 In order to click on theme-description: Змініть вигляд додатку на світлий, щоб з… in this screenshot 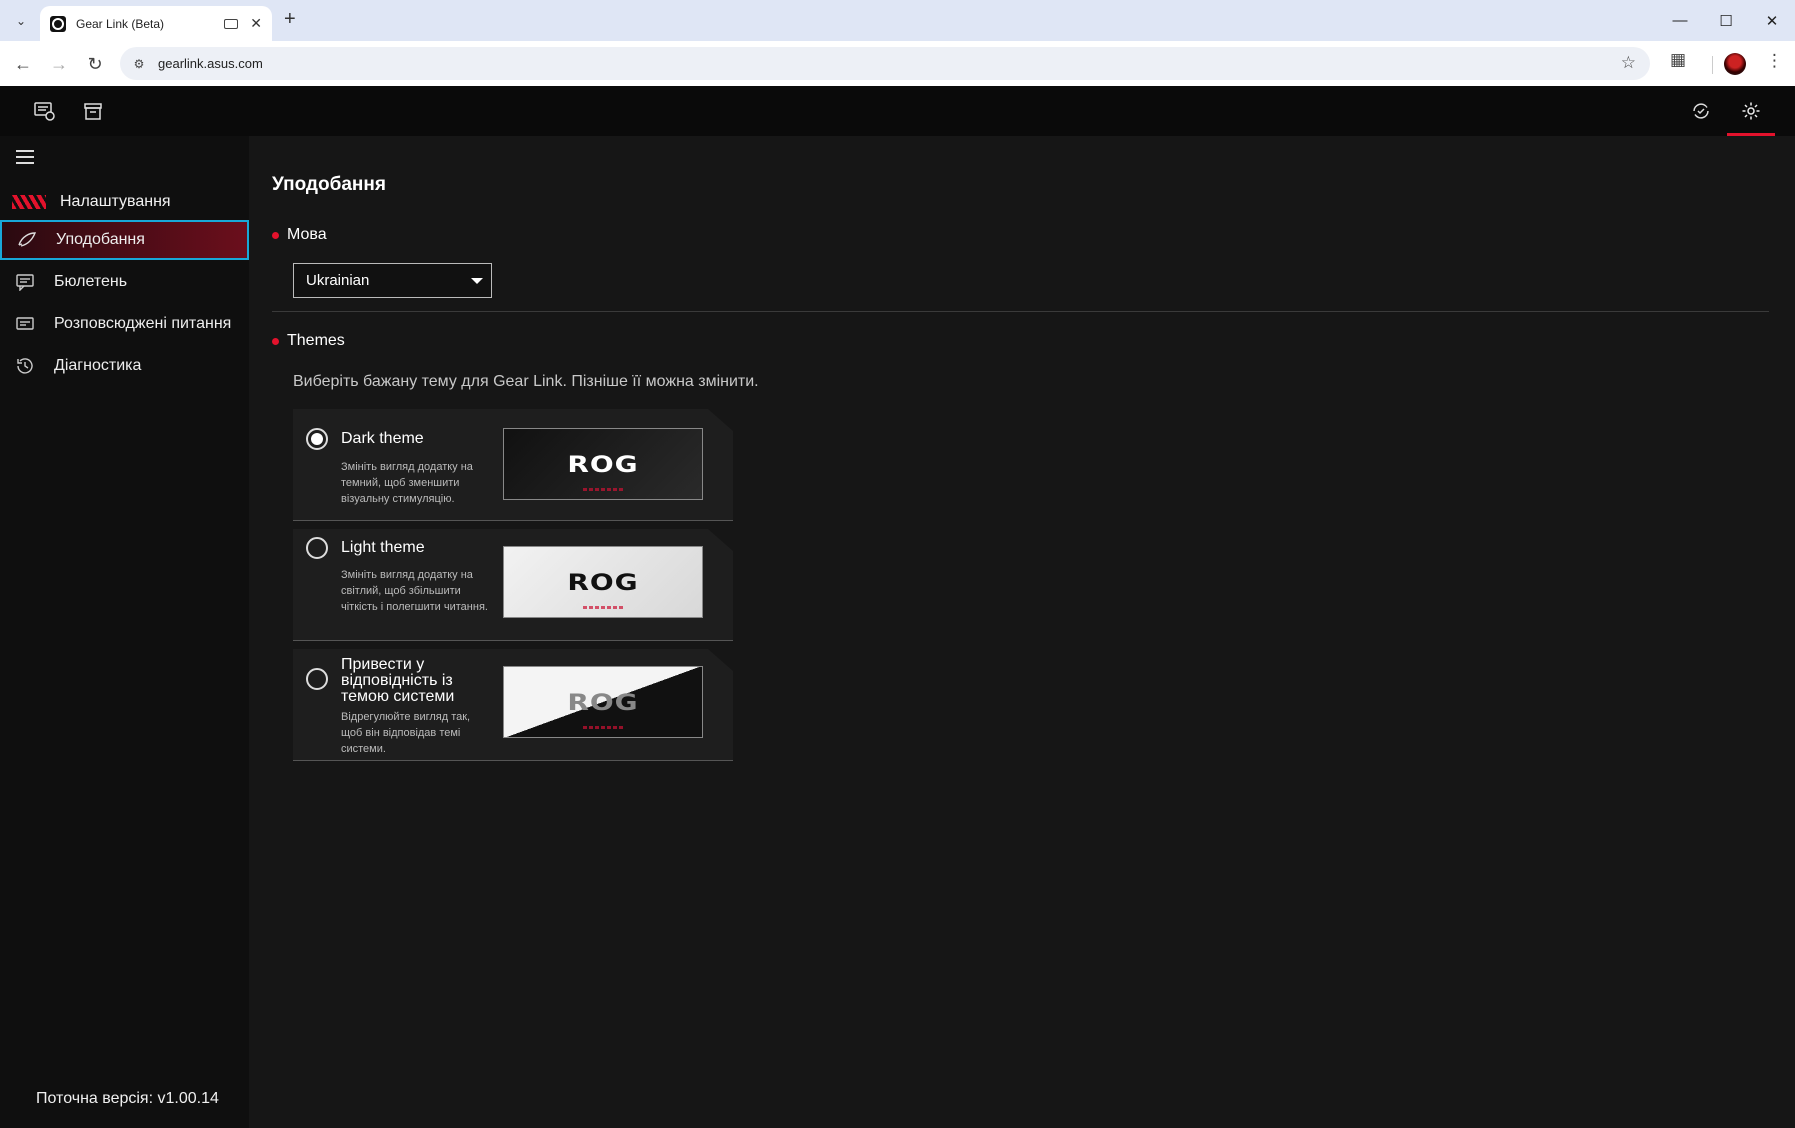, I will do `click(414, 591)`.